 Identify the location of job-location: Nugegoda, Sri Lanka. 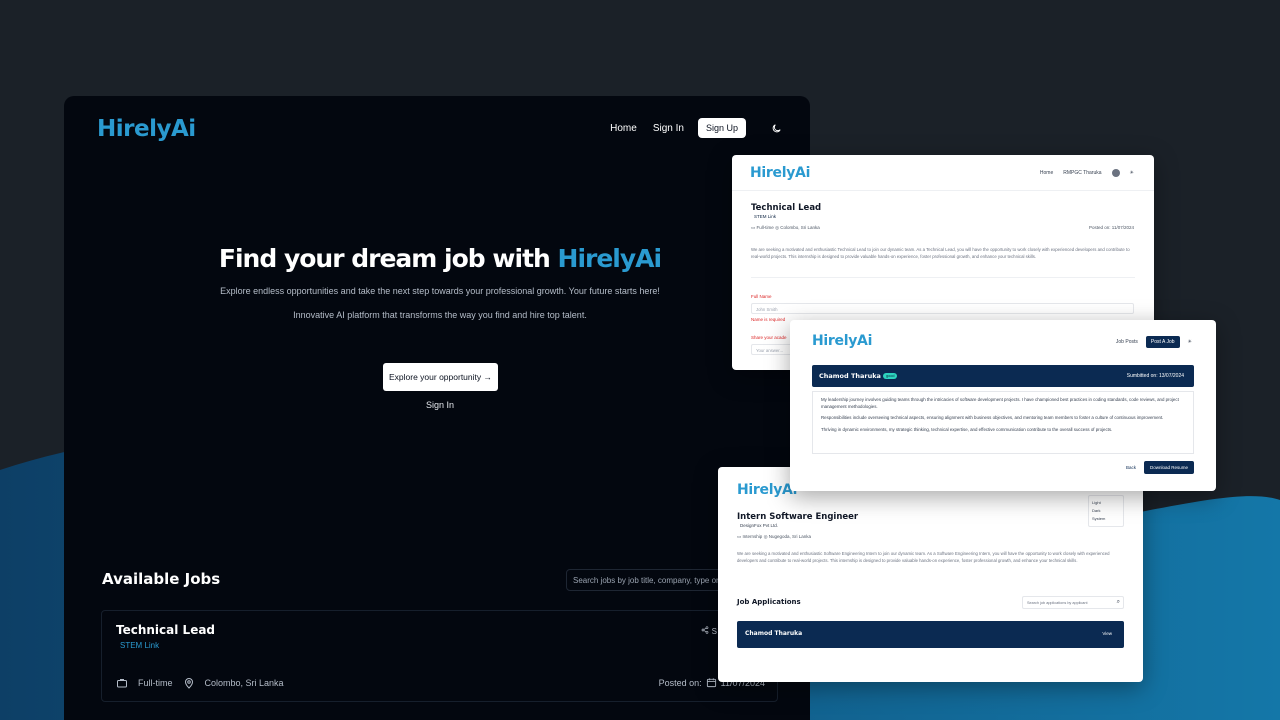
(790, 536).